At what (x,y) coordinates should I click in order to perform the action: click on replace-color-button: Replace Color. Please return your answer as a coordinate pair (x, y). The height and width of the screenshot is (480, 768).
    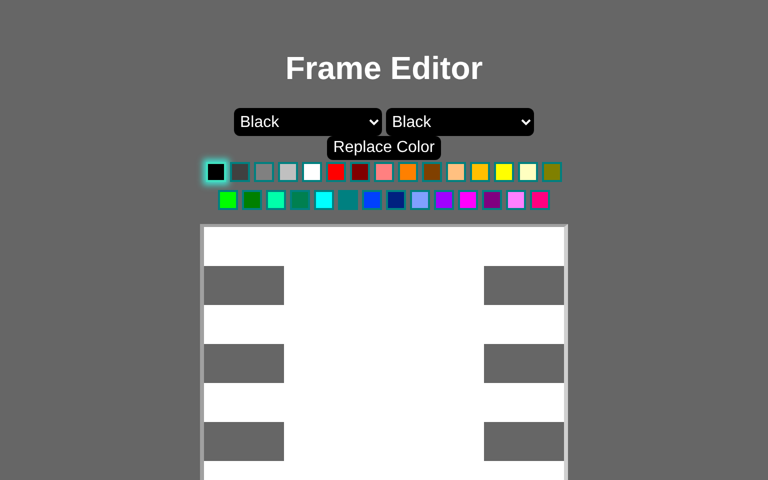
    Looking at the image, I should click on (384, 148).